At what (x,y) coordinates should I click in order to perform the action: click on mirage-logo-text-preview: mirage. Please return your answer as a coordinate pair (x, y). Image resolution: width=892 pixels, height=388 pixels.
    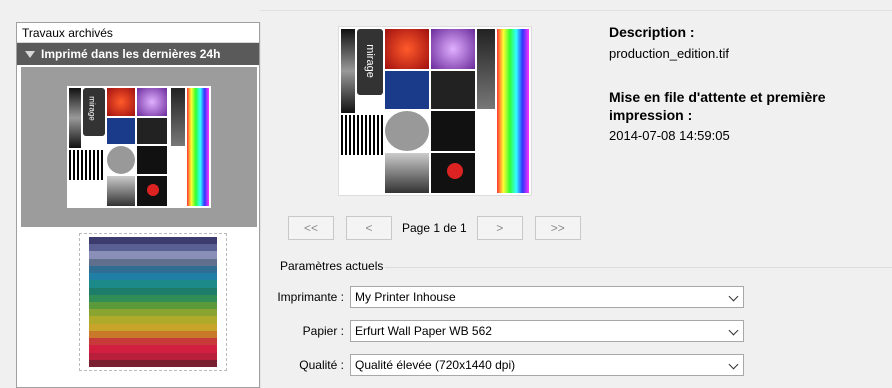
    Looking at the image, I should click on (369, 61).